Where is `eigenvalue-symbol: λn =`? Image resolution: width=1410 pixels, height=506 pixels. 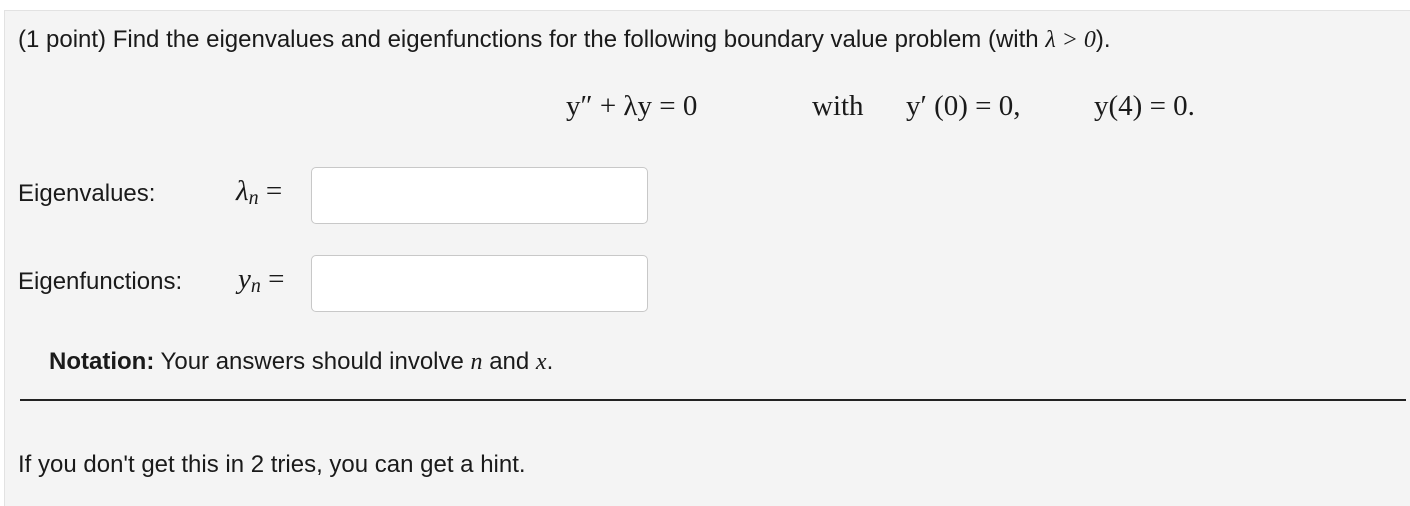 eigenvalue-symbol: λn = is located at coordinates (259, 192).